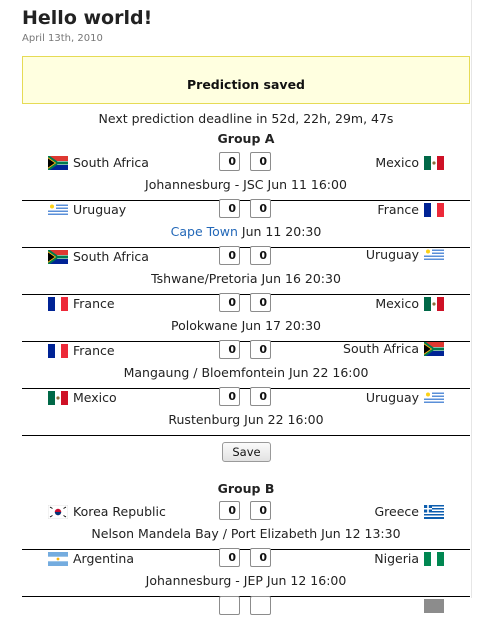  Describe the element at coordinates (434, 511) in the screenshot. I see `greece-flag-icon` at that location.